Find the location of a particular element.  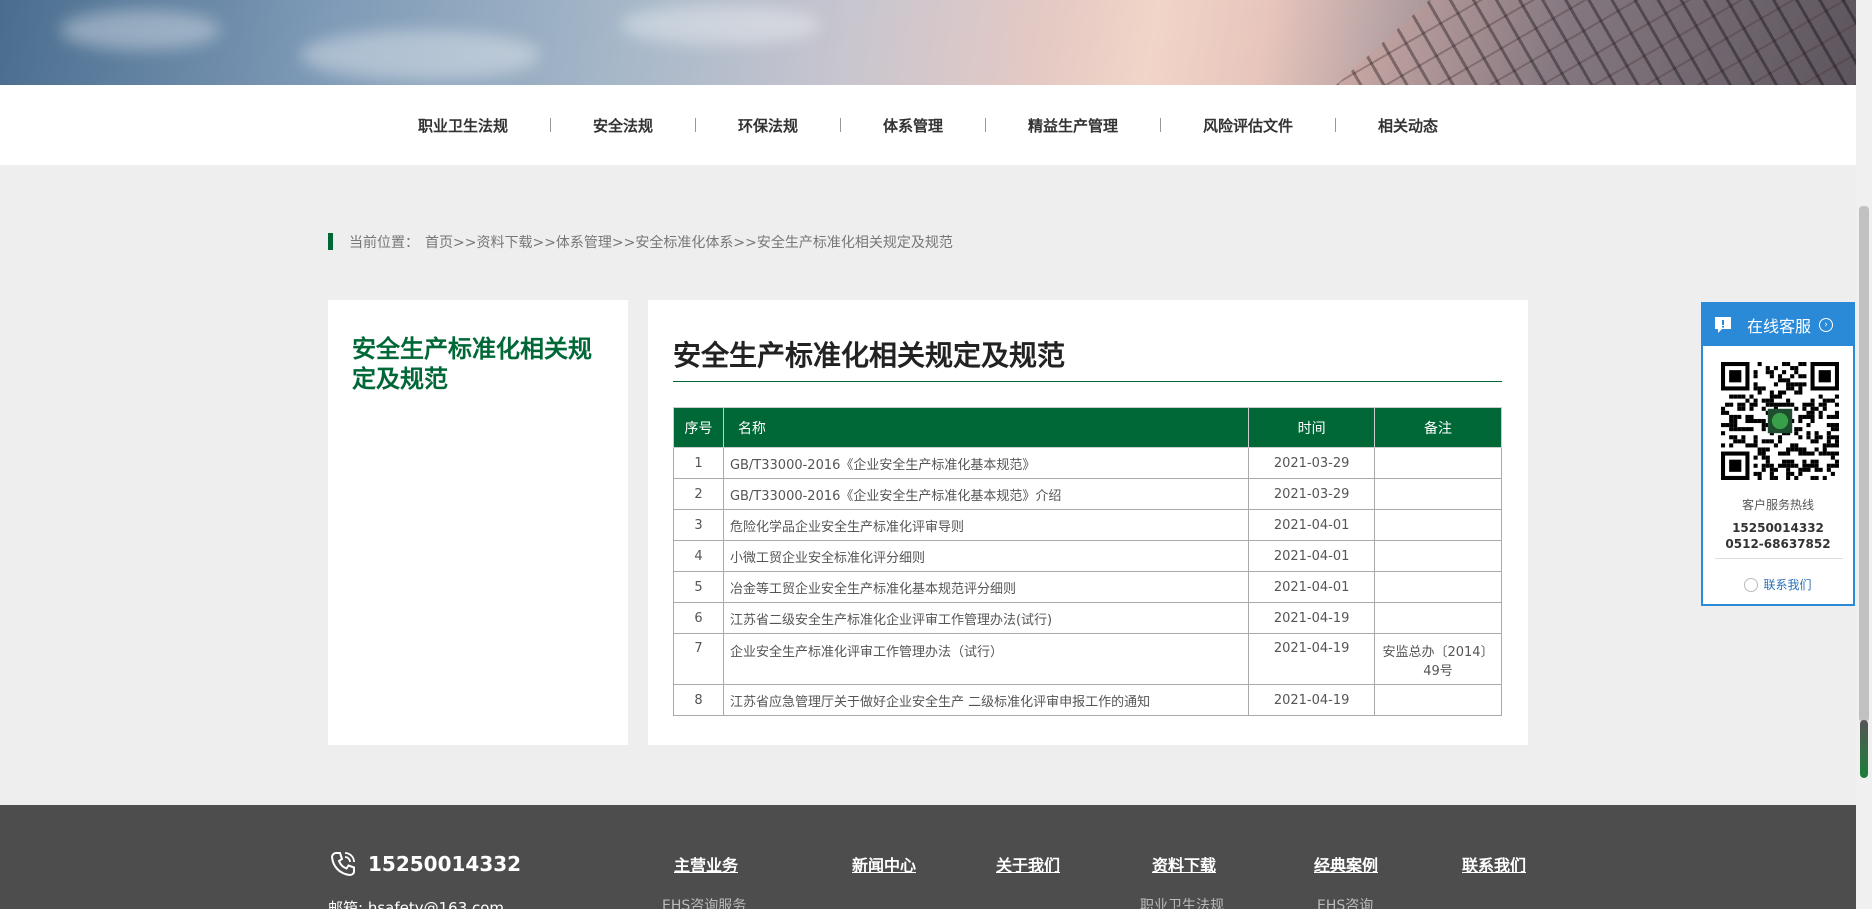

footer-link-occupational-health: 职业卫生法规 is located at coordinates (1182, 902).